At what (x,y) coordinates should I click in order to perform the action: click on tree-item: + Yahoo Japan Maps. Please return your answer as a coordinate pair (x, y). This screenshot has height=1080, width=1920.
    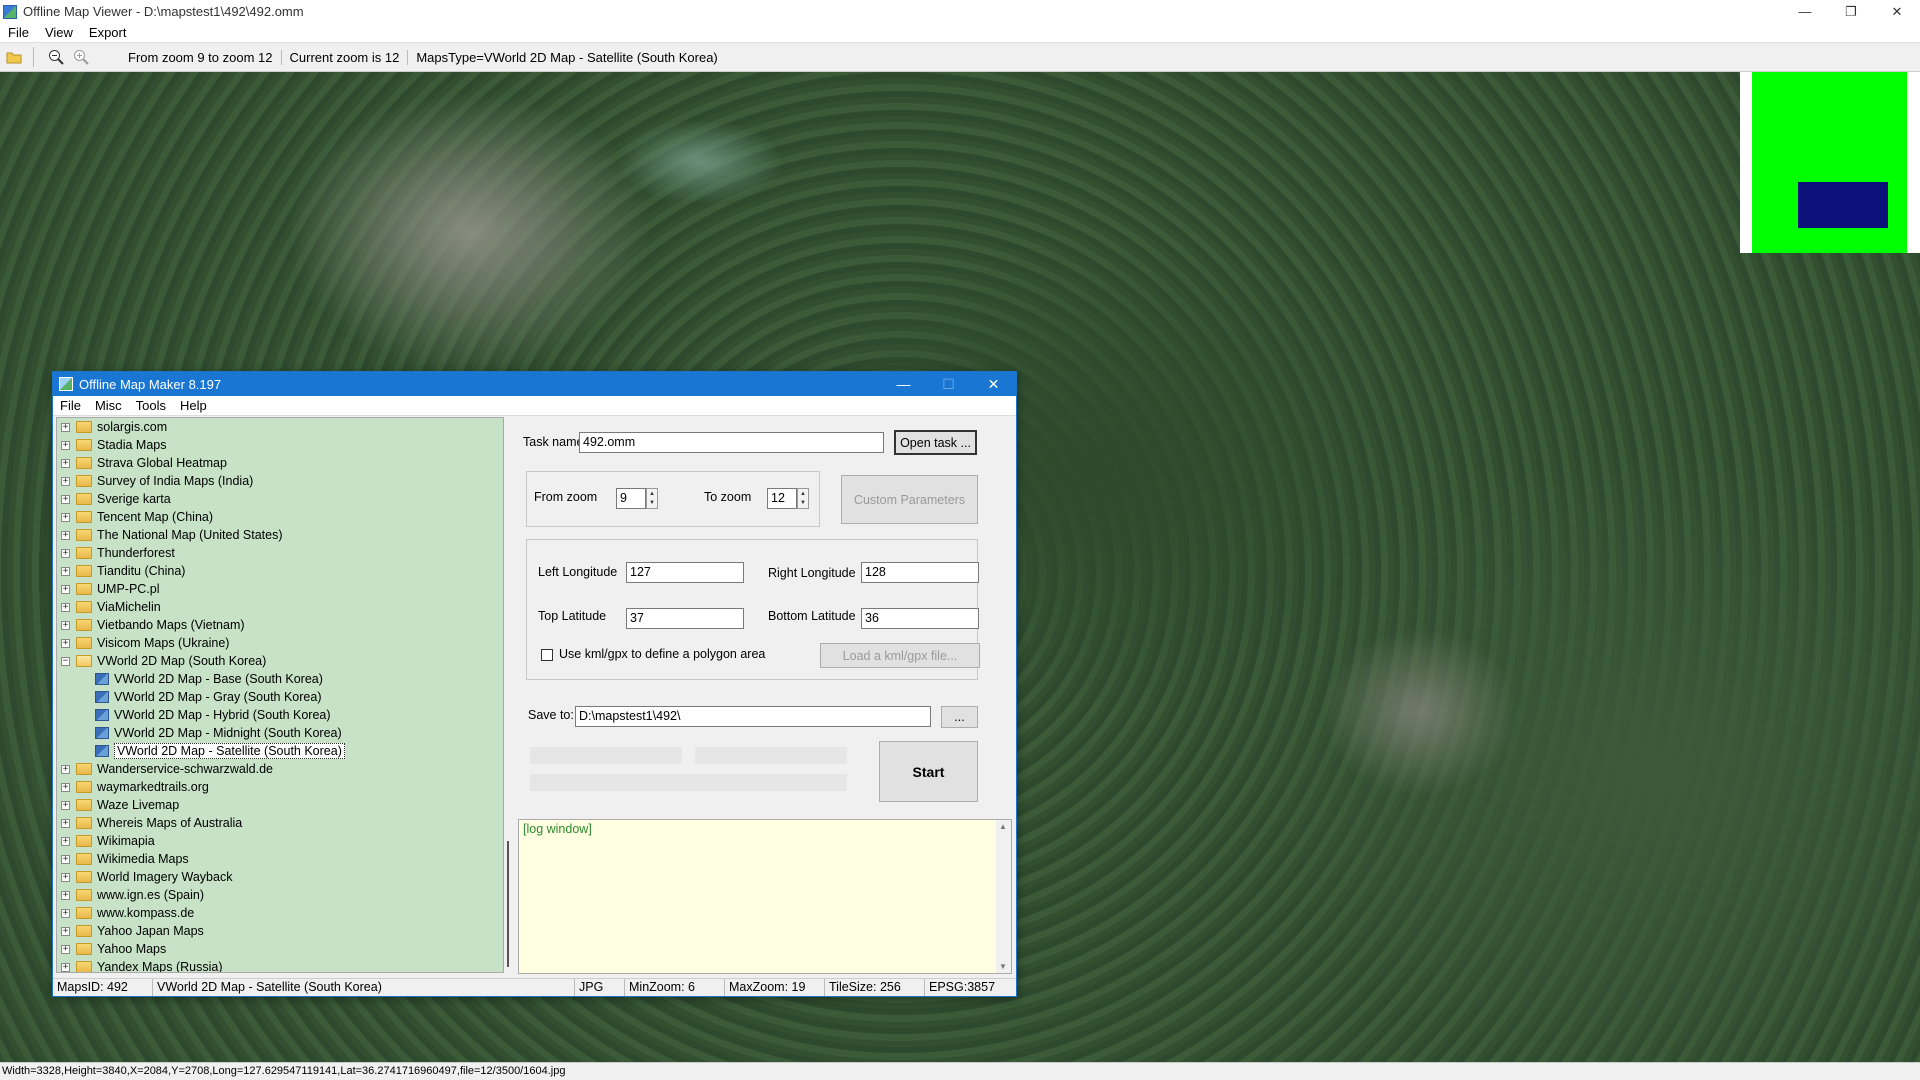
    Looking at the image, I should click on (280, 931).